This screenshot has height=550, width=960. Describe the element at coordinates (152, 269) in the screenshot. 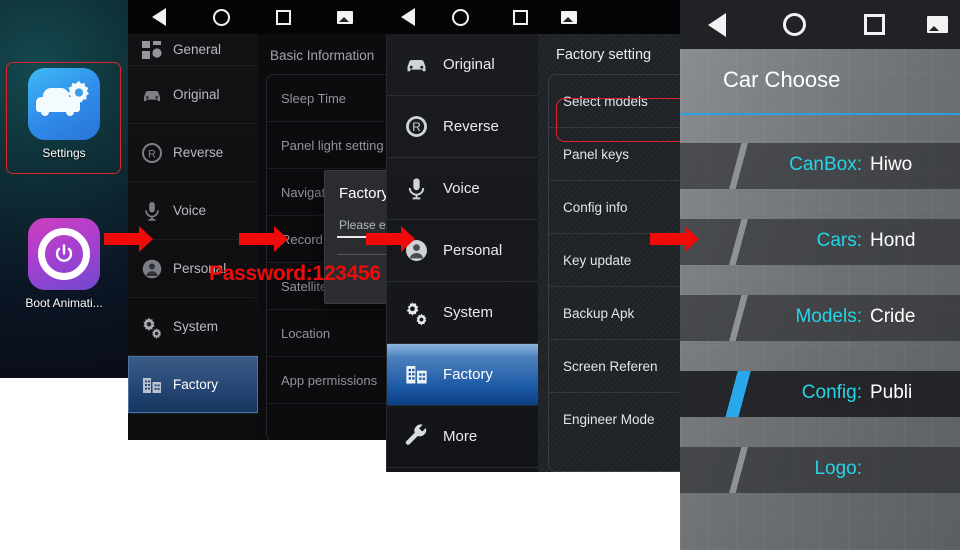

I see `person-icon` at that location.